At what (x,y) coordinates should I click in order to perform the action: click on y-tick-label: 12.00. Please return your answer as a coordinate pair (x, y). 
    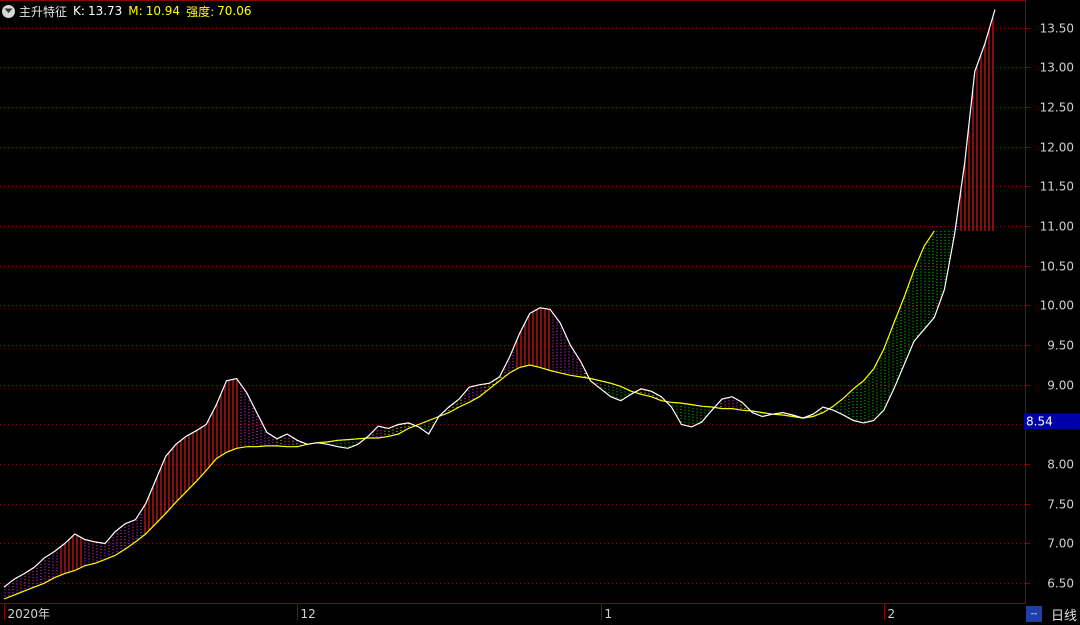
    Looking at the image, I should click on (1057, 148).